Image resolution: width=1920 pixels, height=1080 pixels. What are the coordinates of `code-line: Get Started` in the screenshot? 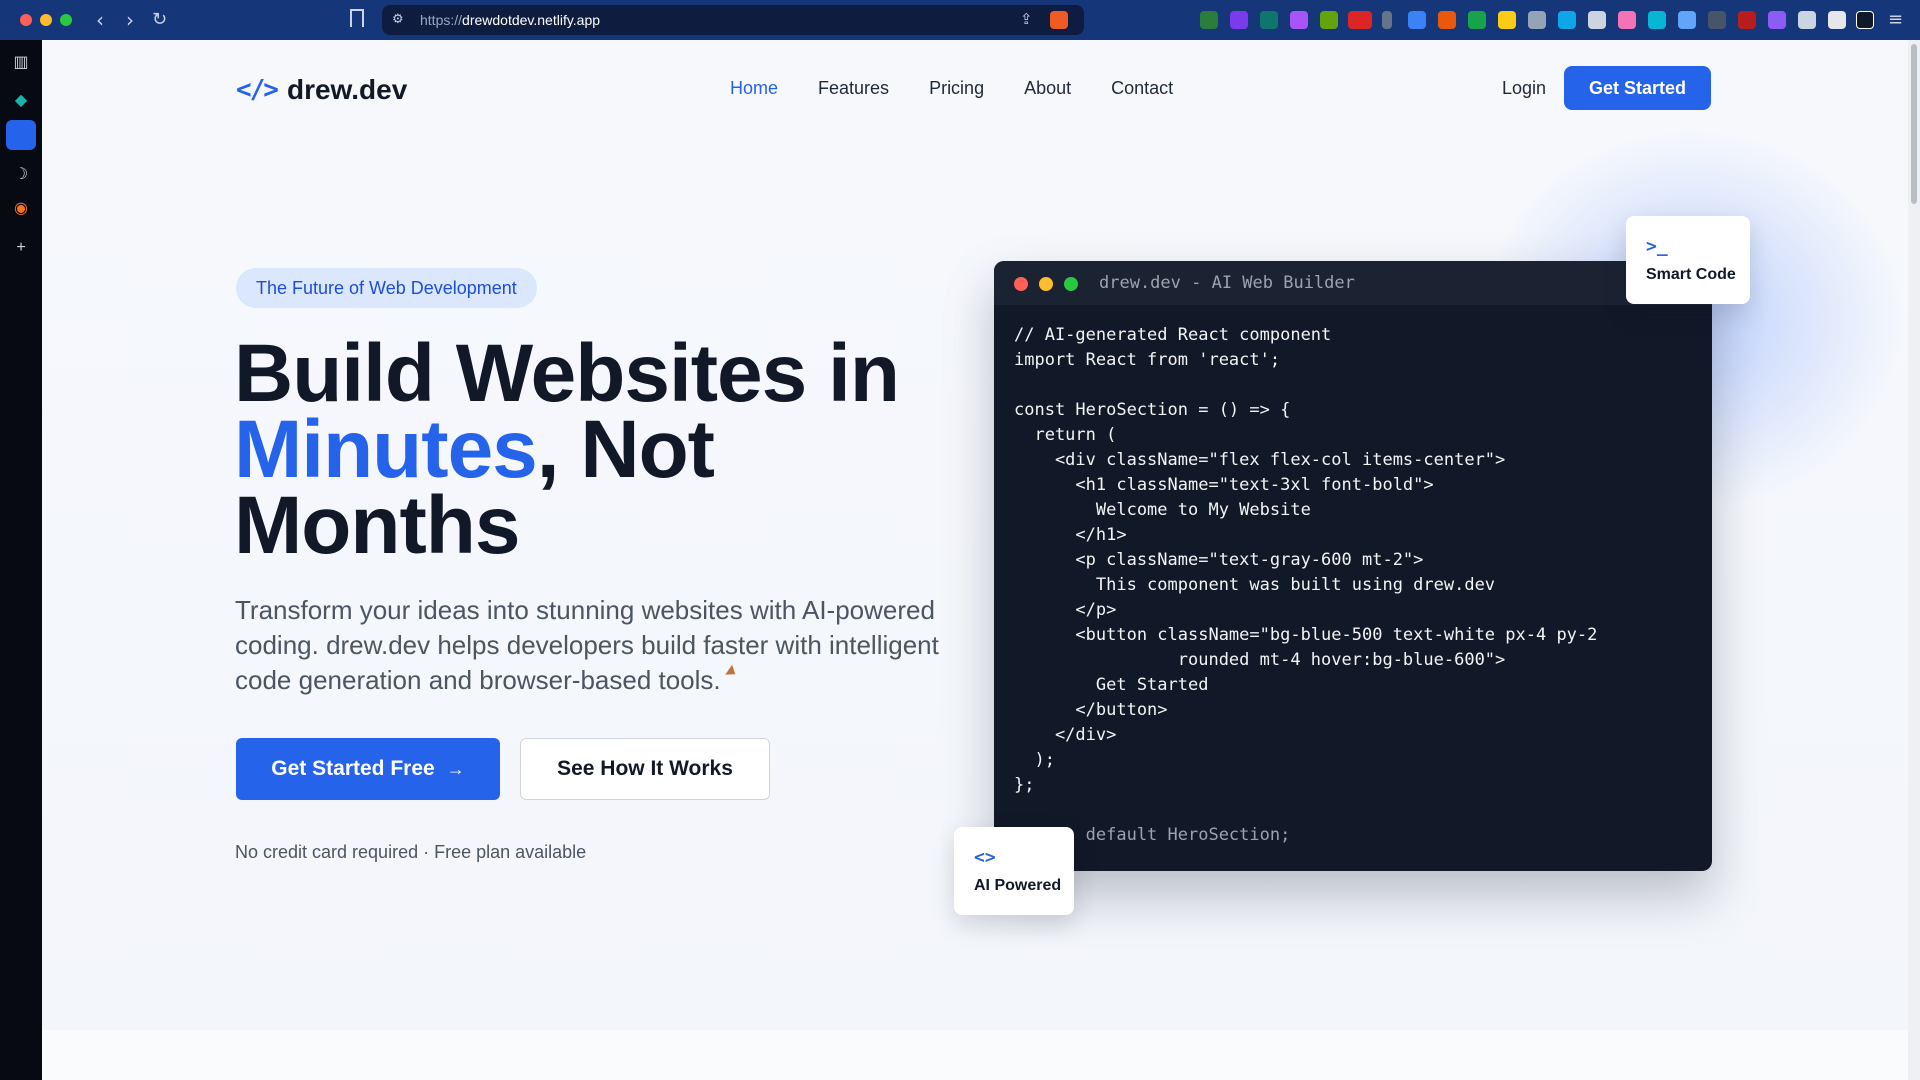 It's located at (1111, 685).